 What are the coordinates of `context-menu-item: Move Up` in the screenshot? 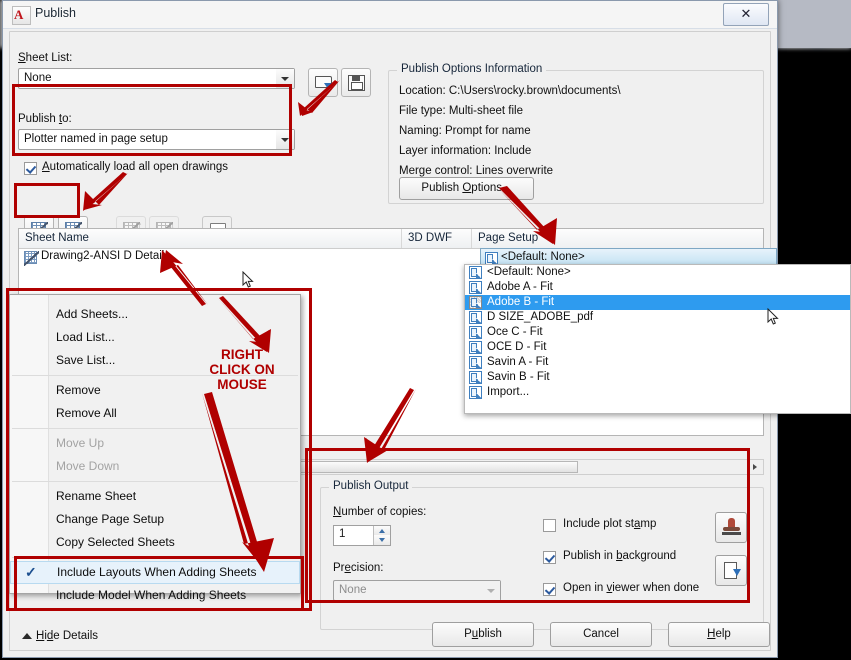 It's located at (80, 443).